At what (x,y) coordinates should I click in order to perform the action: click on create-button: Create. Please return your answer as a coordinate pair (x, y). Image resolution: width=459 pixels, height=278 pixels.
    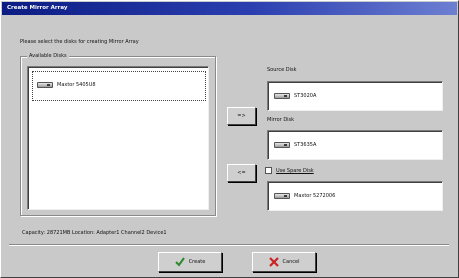
    Looking at the image, I should click on (190, 262).